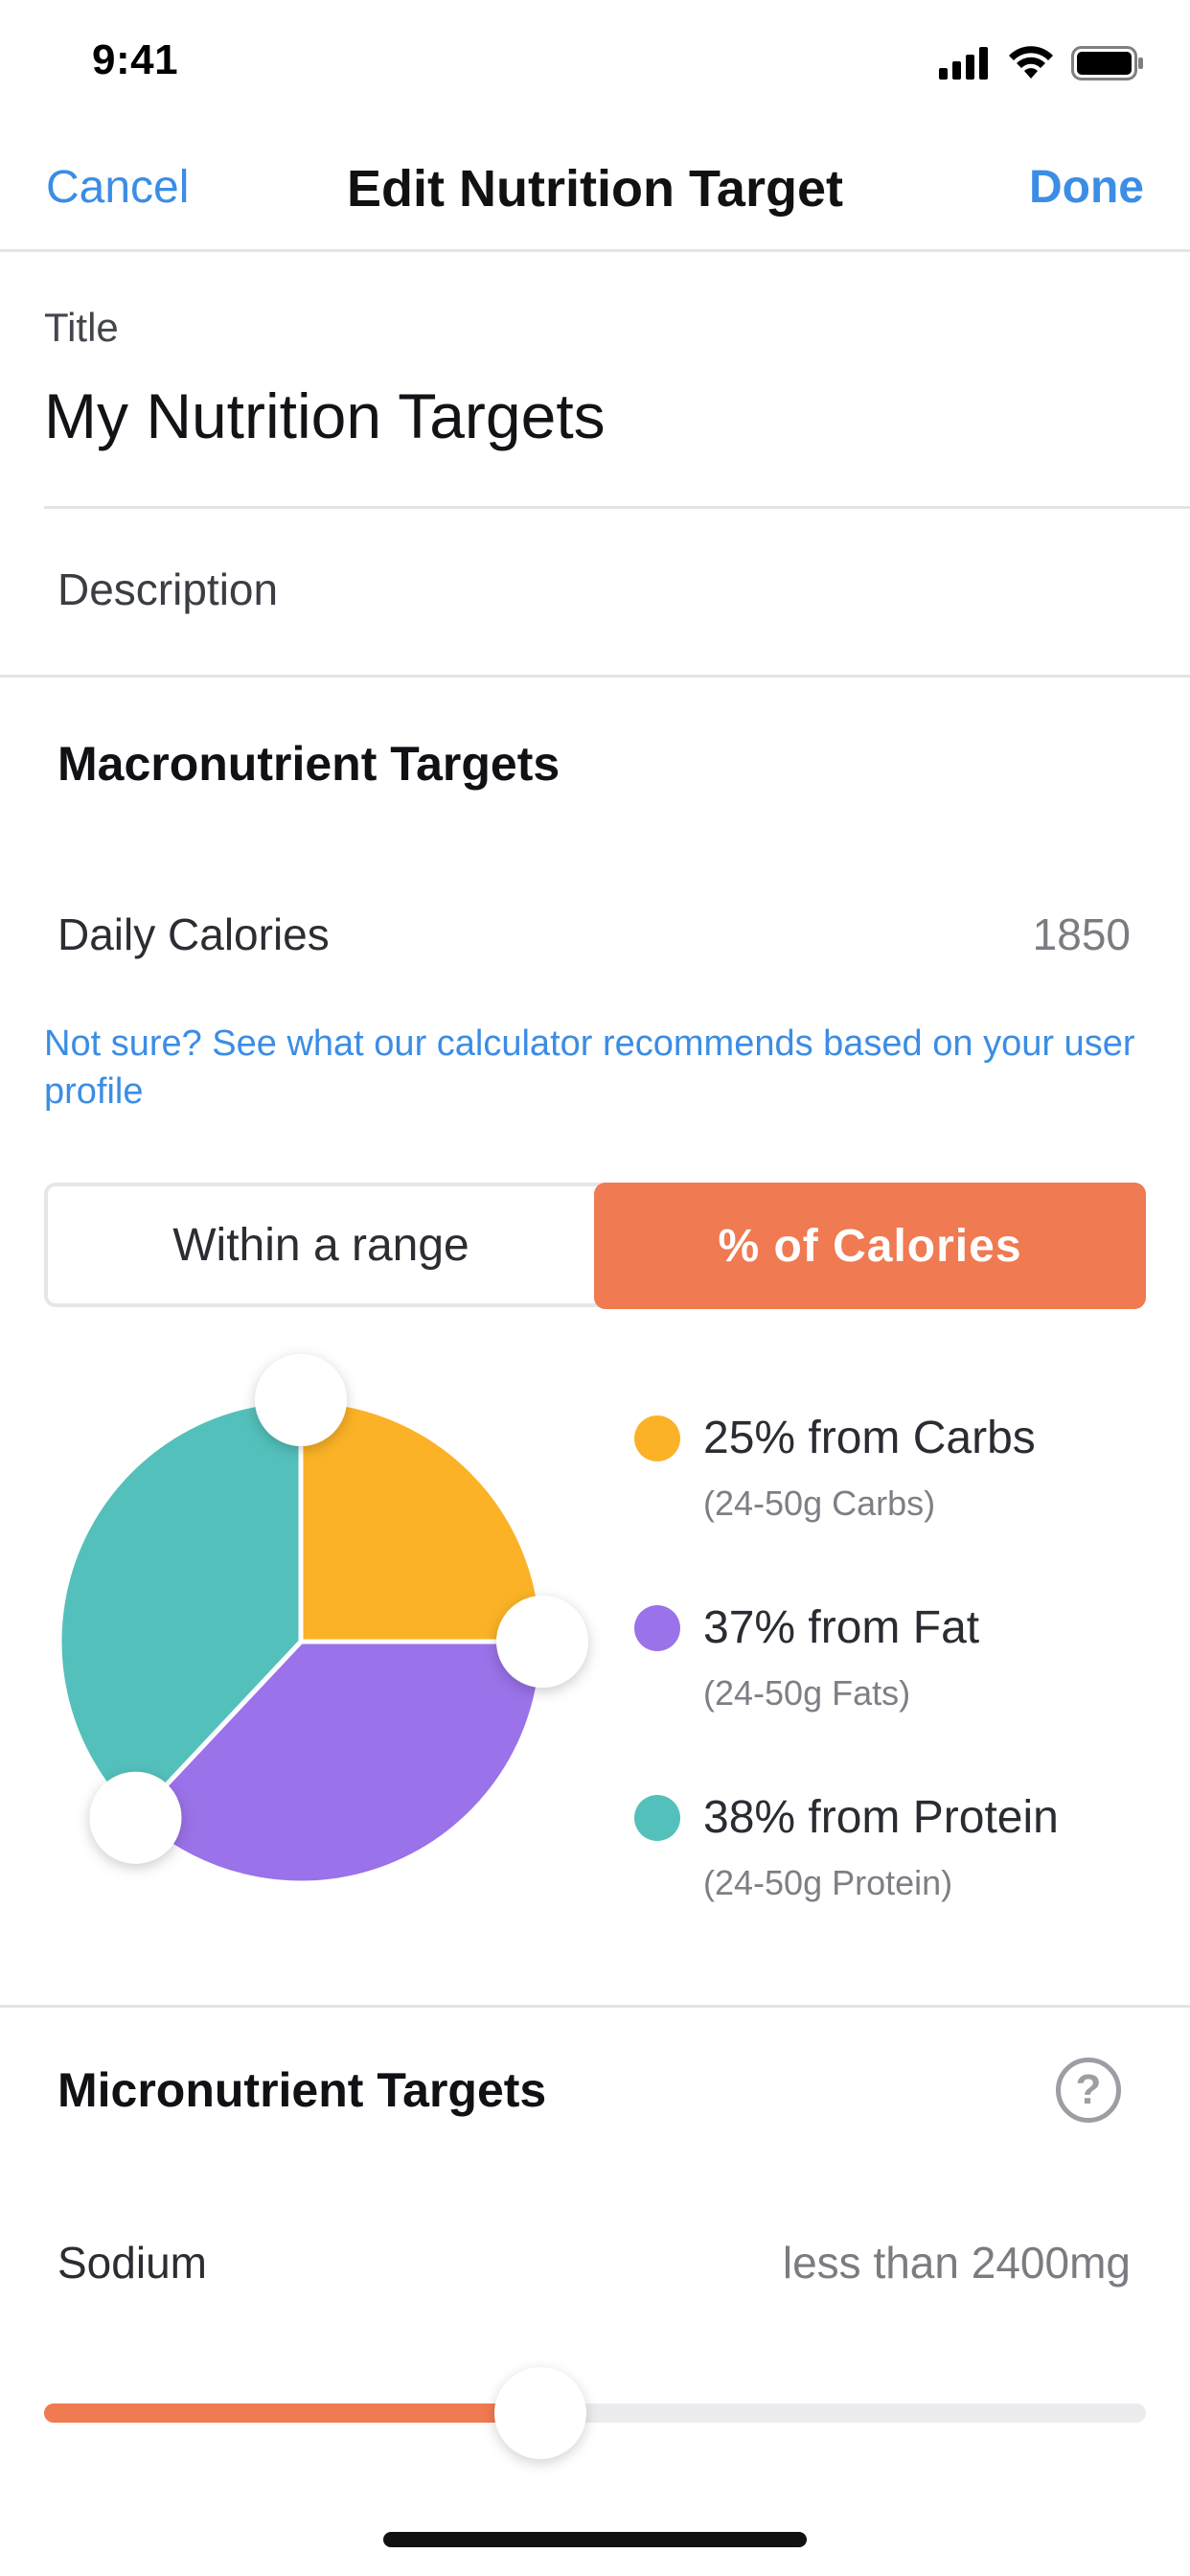 Image resolution: width=1190 pixels, height=2576 pixels. I want to click on sodium-slider-fill, so click(292, 2413).